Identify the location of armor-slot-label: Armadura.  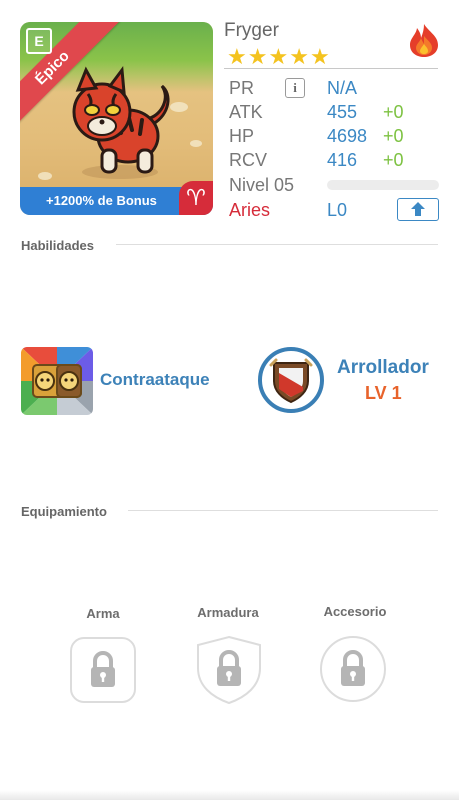
(228, 612).